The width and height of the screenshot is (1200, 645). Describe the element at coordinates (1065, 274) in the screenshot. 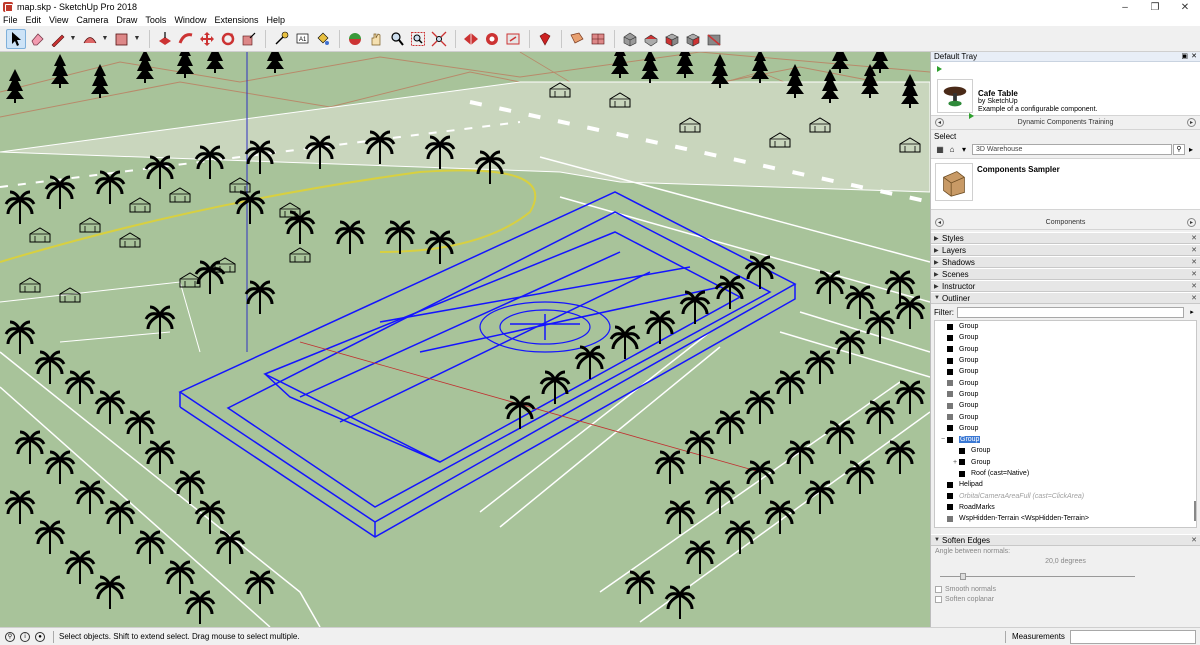

I see `panel-scenes: ▶ Scenes ✕` at that location.